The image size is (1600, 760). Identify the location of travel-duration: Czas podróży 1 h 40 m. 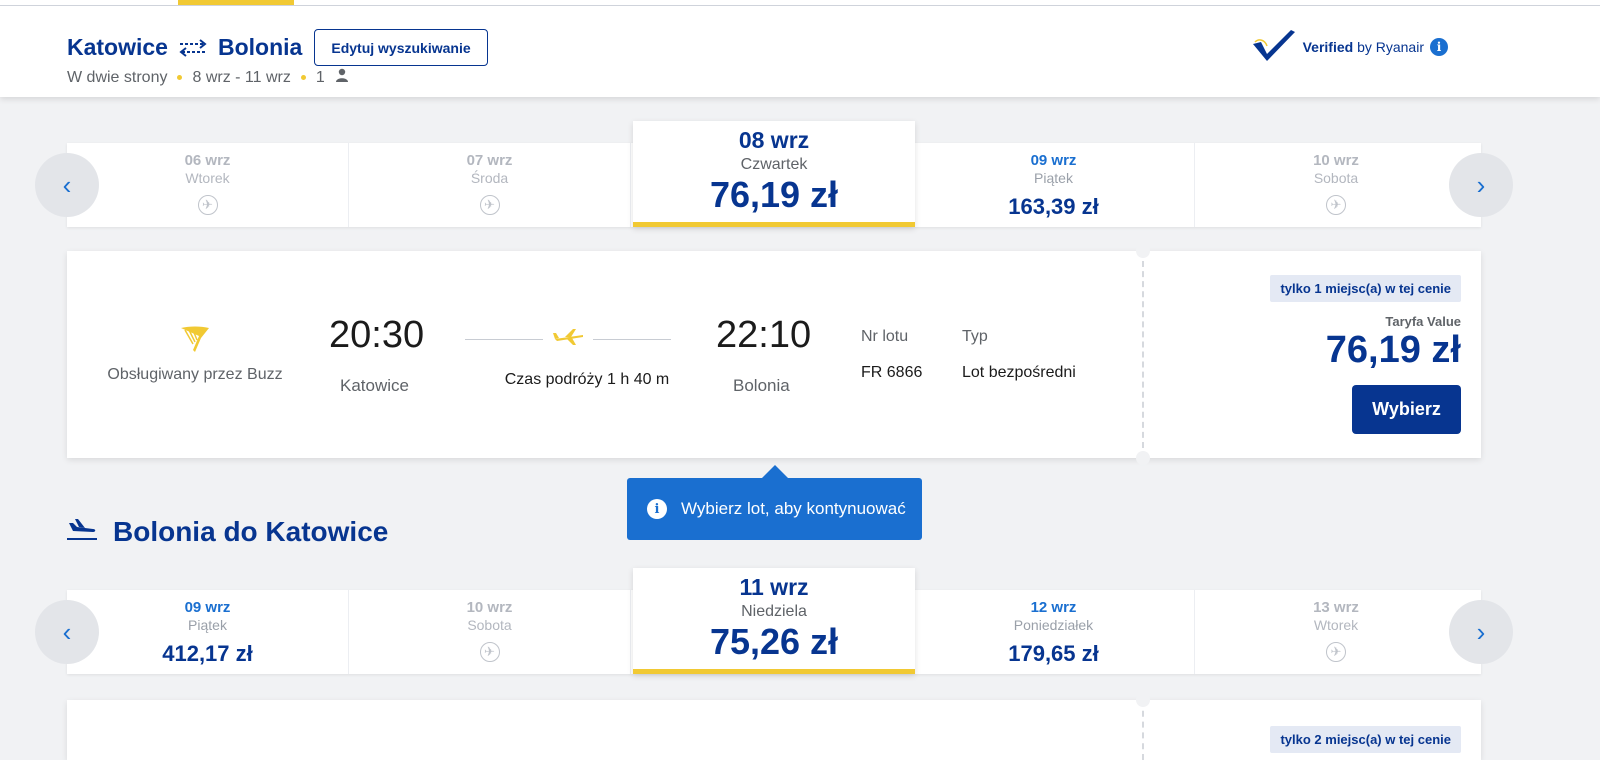
(587, 379).